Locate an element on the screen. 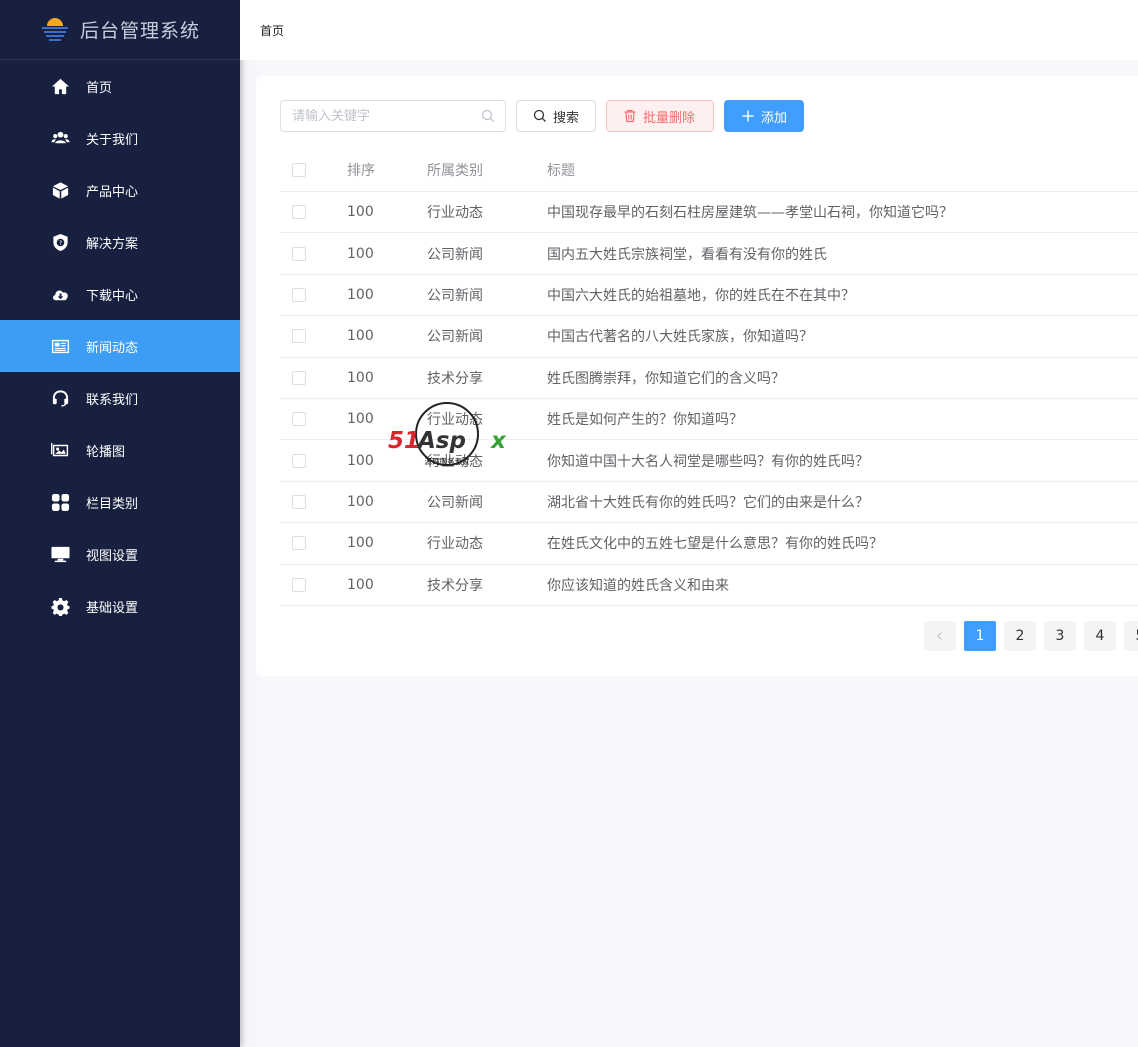  sidebar-item-solutions: ? 解决方案 is located at coordinates (120, 242).